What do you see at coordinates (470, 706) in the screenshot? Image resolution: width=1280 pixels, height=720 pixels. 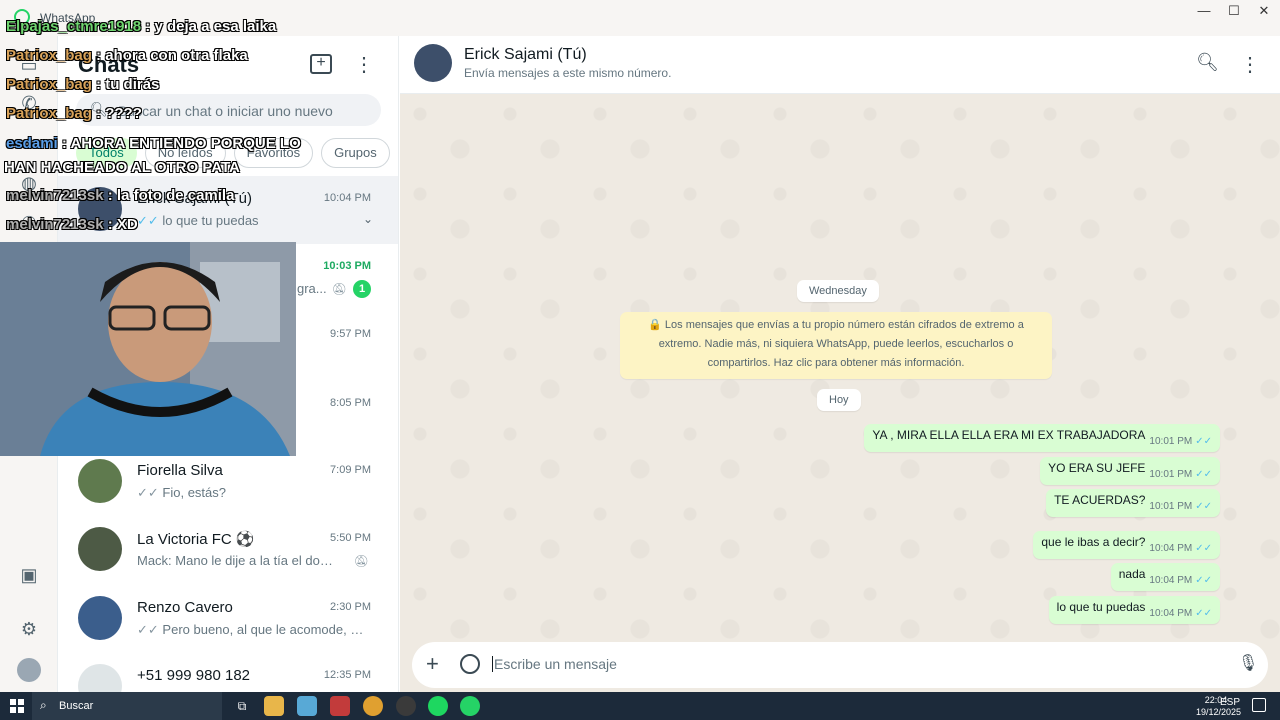 I see `whatsapp-taskbar-icon` at bounding box center [470, 706].